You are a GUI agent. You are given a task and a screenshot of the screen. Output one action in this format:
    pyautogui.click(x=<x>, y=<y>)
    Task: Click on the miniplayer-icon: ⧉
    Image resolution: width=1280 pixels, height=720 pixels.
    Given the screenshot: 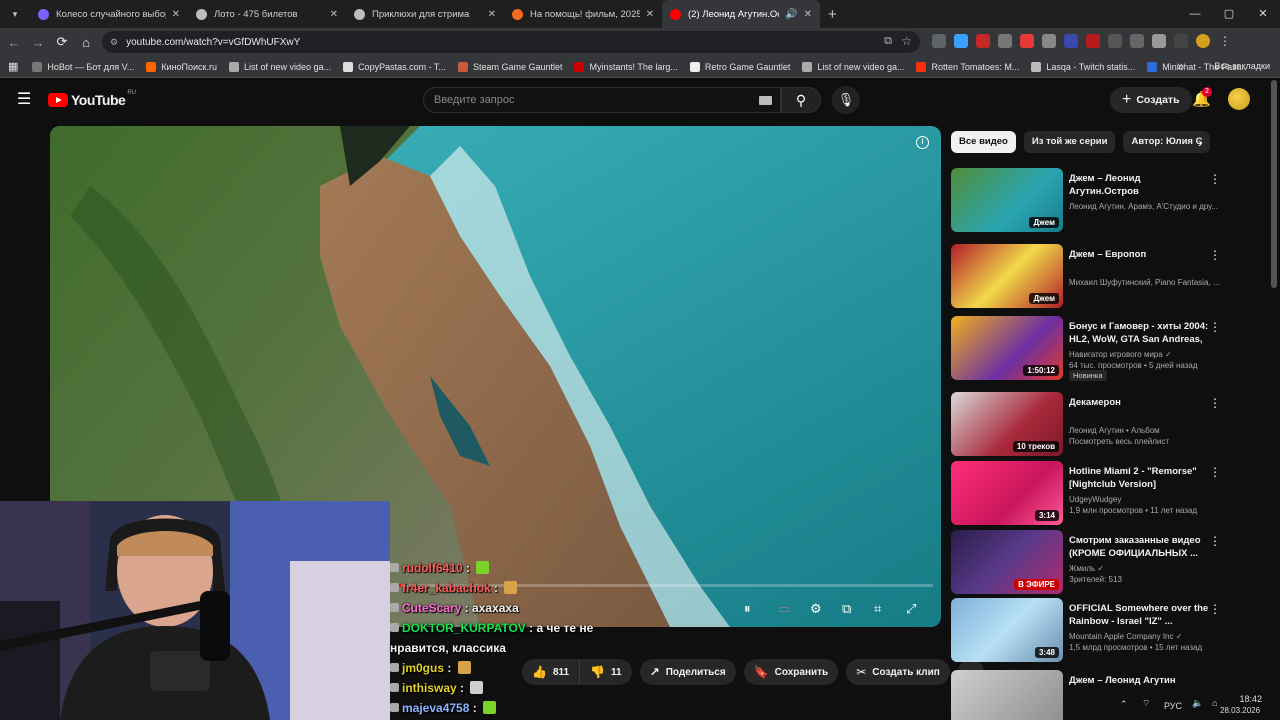 What is the action you would take?
    pyautogui.click(x=846, y=609)
    